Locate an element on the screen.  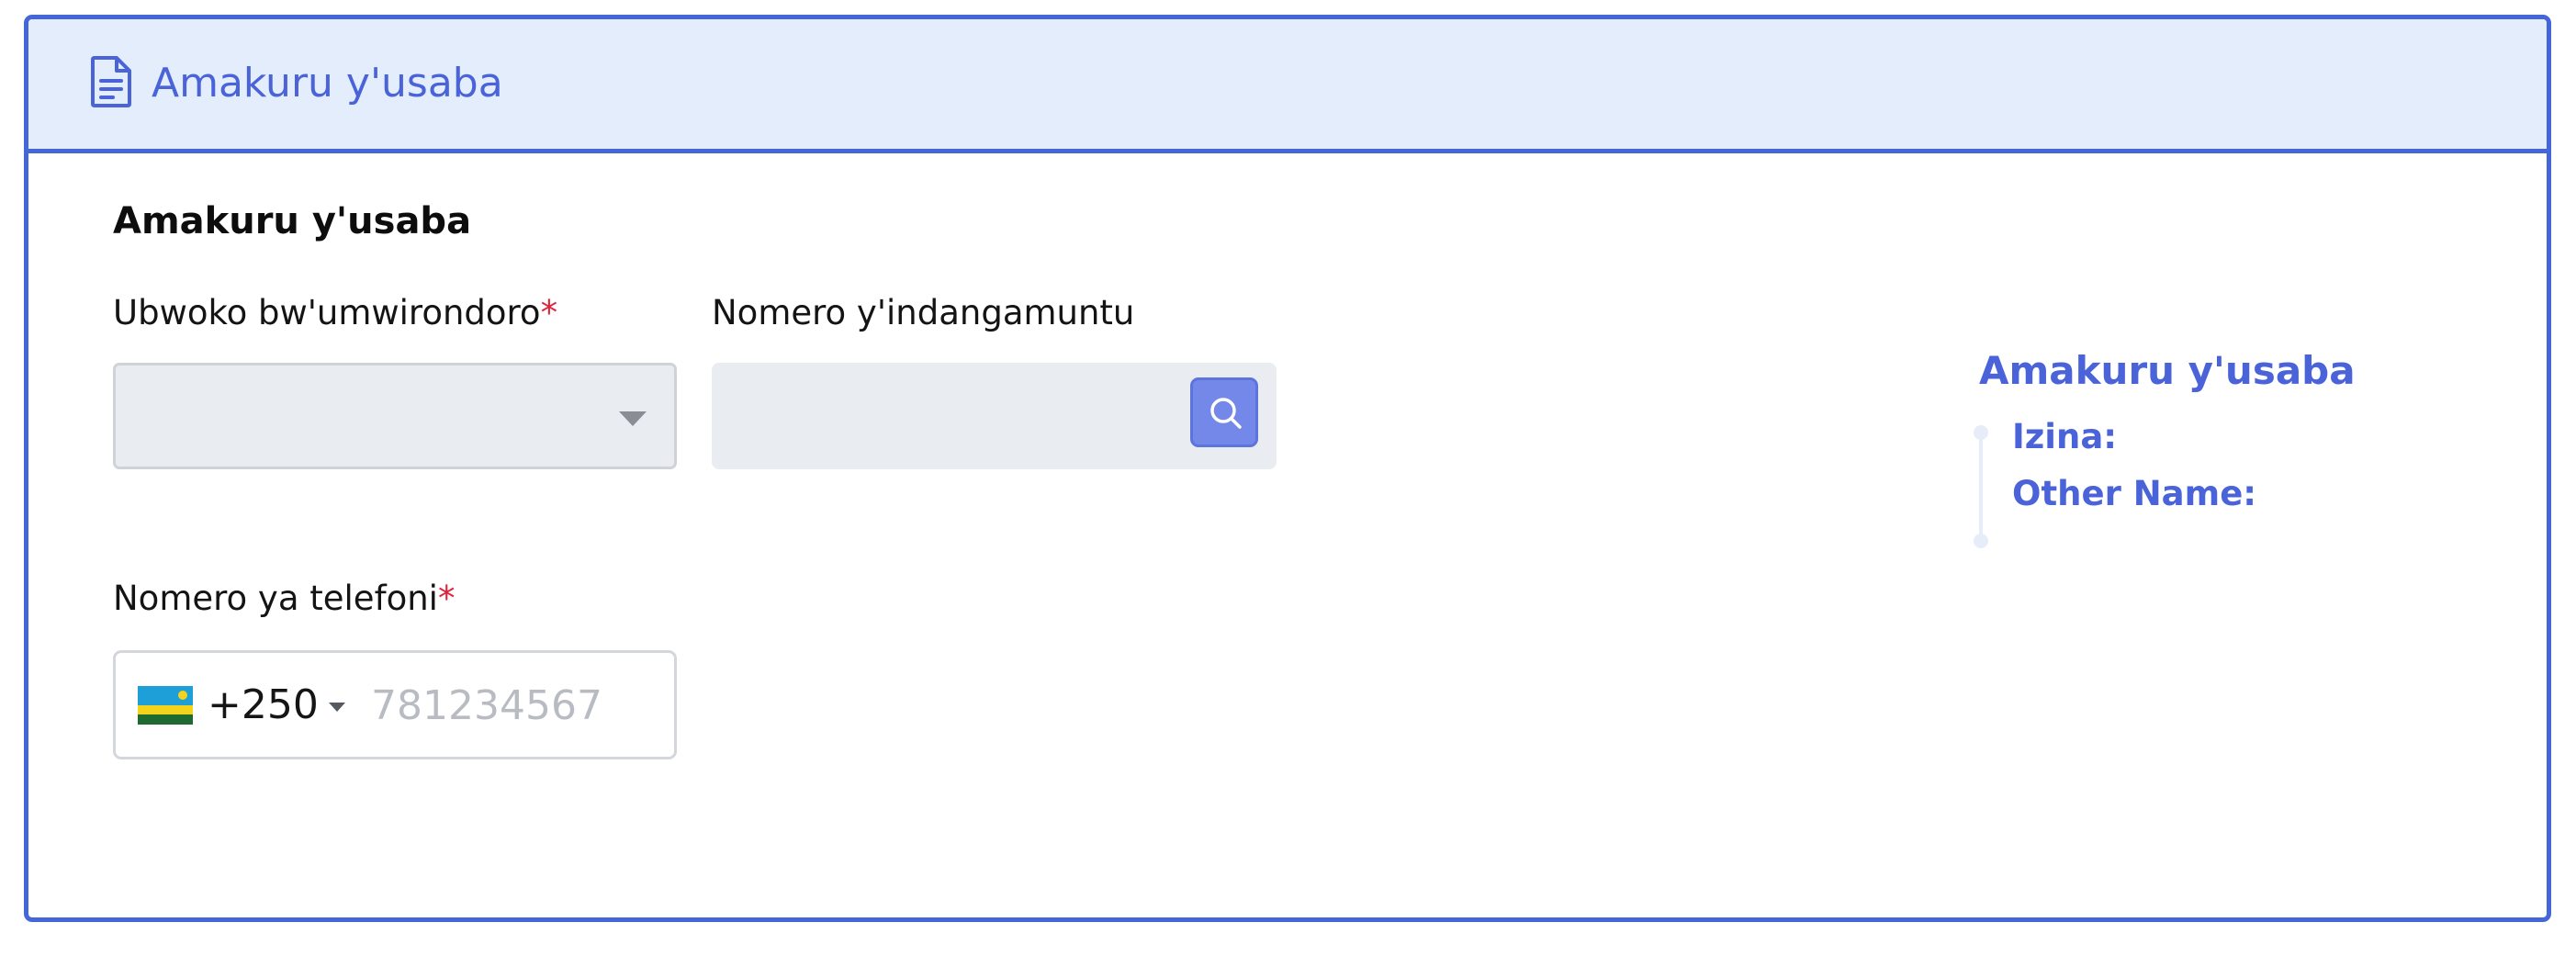
rwanda-flag-icon is located at coordinates (165, 705).